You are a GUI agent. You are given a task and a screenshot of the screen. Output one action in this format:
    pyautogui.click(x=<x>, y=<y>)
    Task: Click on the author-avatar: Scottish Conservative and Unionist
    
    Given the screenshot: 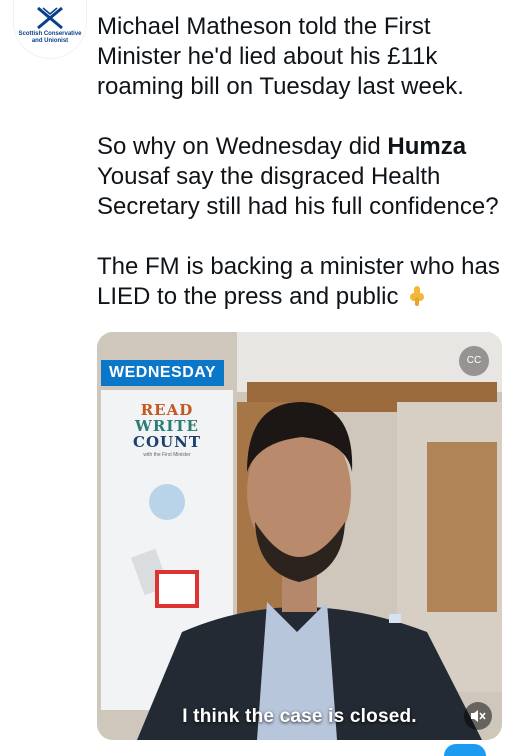 What is the action you would take?
    pyautogui.click(x=50, y=29)
    